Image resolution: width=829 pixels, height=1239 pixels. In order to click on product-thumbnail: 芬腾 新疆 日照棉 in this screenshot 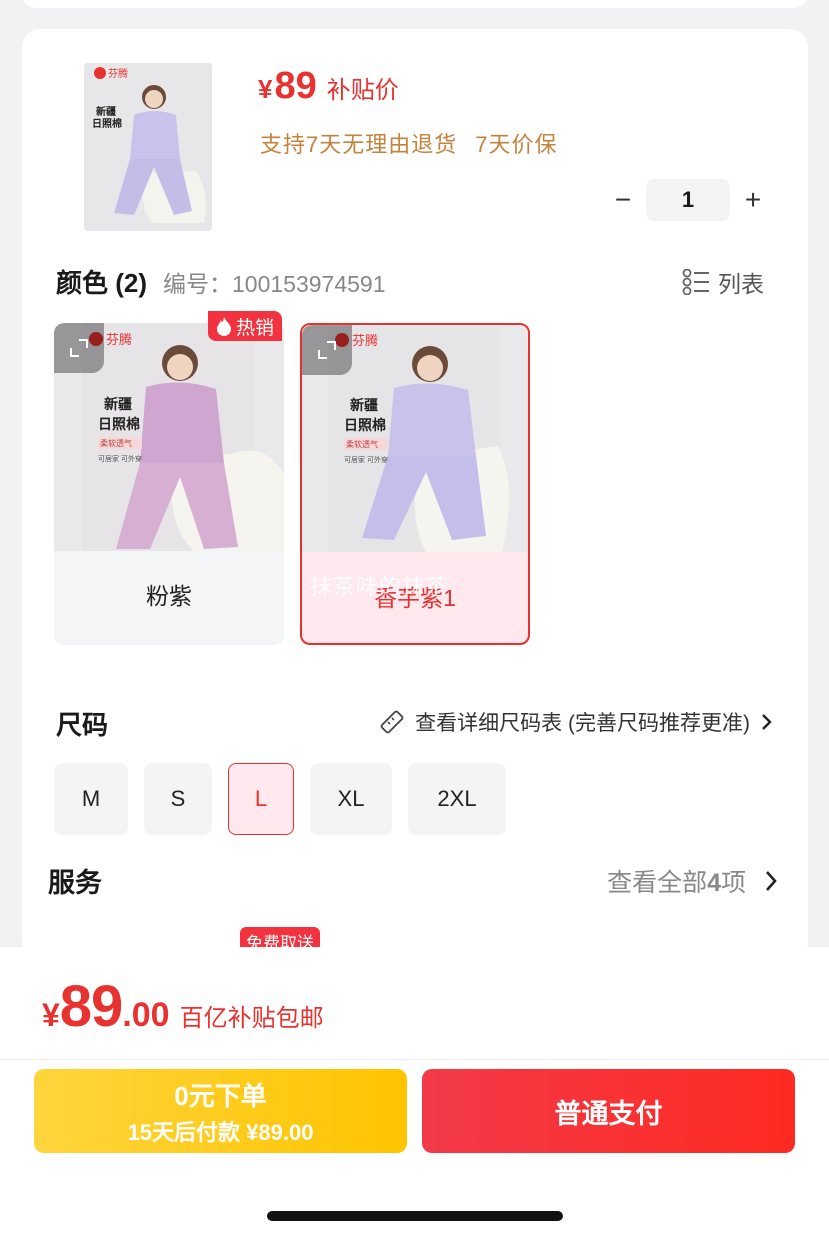, I will do `click(148, 147)`.